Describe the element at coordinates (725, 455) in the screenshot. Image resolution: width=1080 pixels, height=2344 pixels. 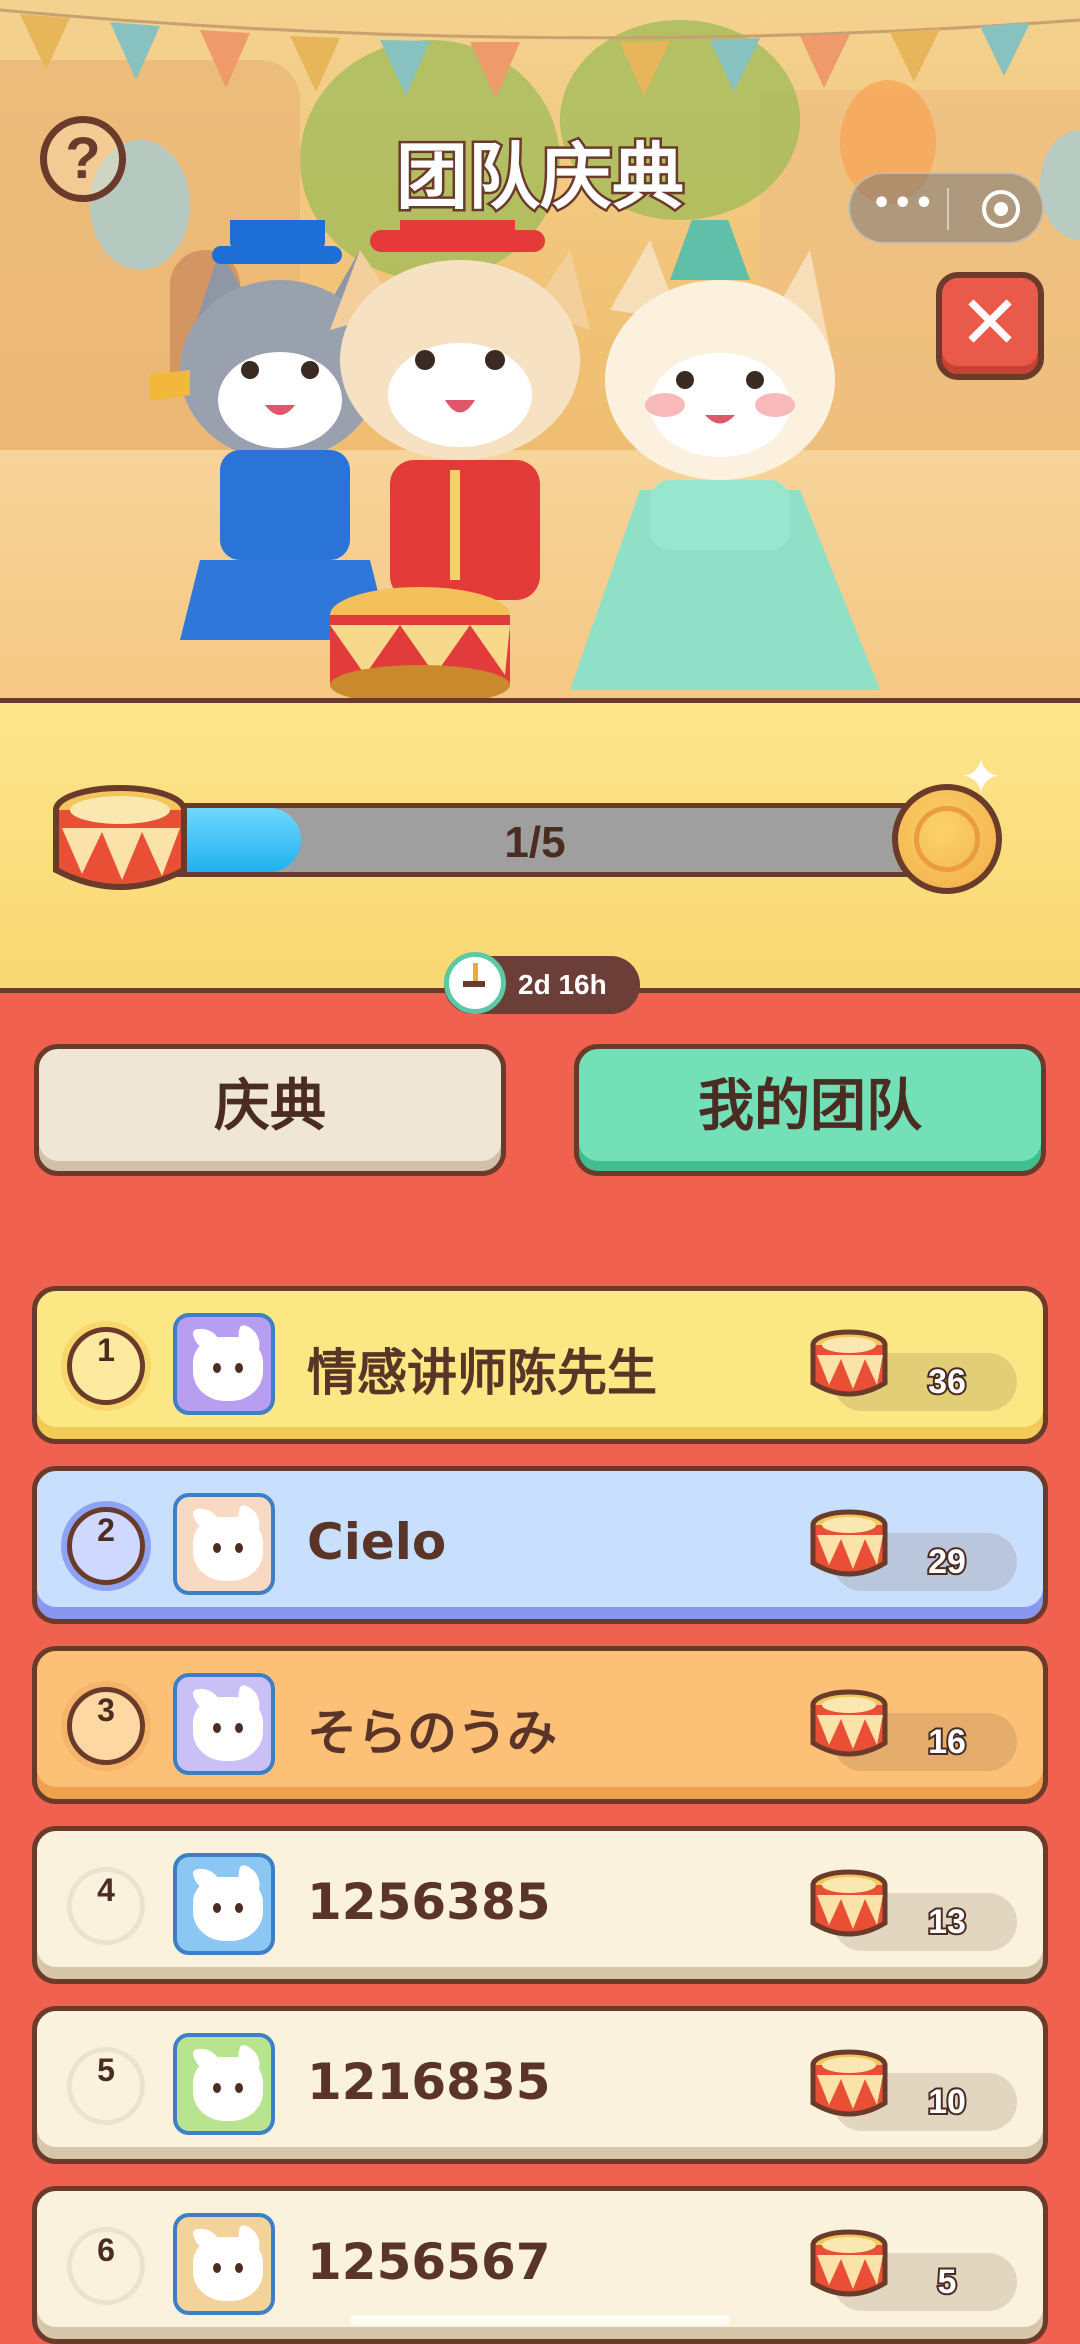
I see `white-cat-party-hat` at that location.